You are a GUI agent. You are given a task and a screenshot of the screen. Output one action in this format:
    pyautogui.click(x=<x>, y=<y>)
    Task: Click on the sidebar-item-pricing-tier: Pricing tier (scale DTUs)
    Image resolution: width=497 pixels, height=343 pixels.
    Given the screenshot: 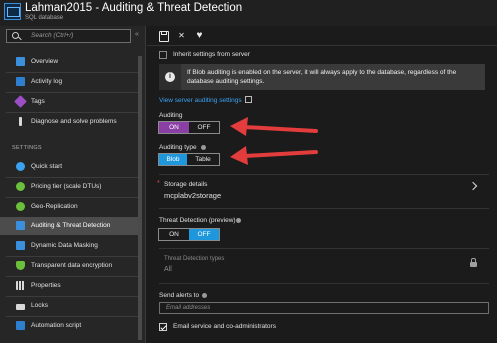 What is the action you would take?
    pyautogui.click(x=71, y=187)
    